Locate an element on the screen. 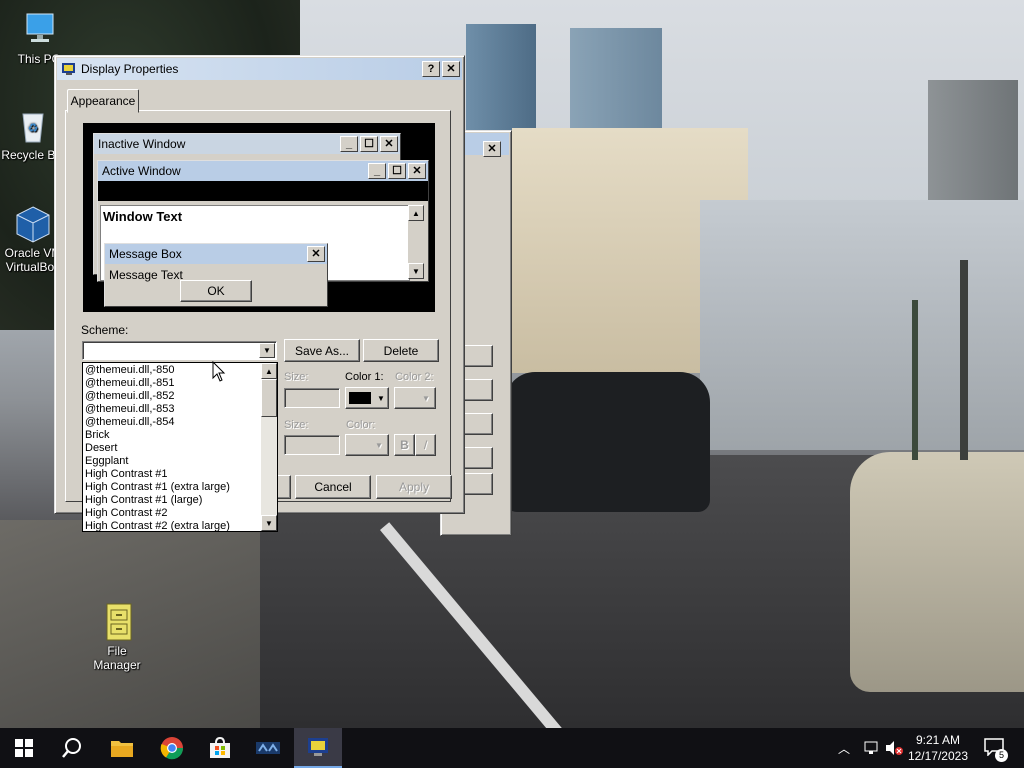 The image size is (1024, 768). chevron-up-icon: ︿ is located at coordinates (844, 748).